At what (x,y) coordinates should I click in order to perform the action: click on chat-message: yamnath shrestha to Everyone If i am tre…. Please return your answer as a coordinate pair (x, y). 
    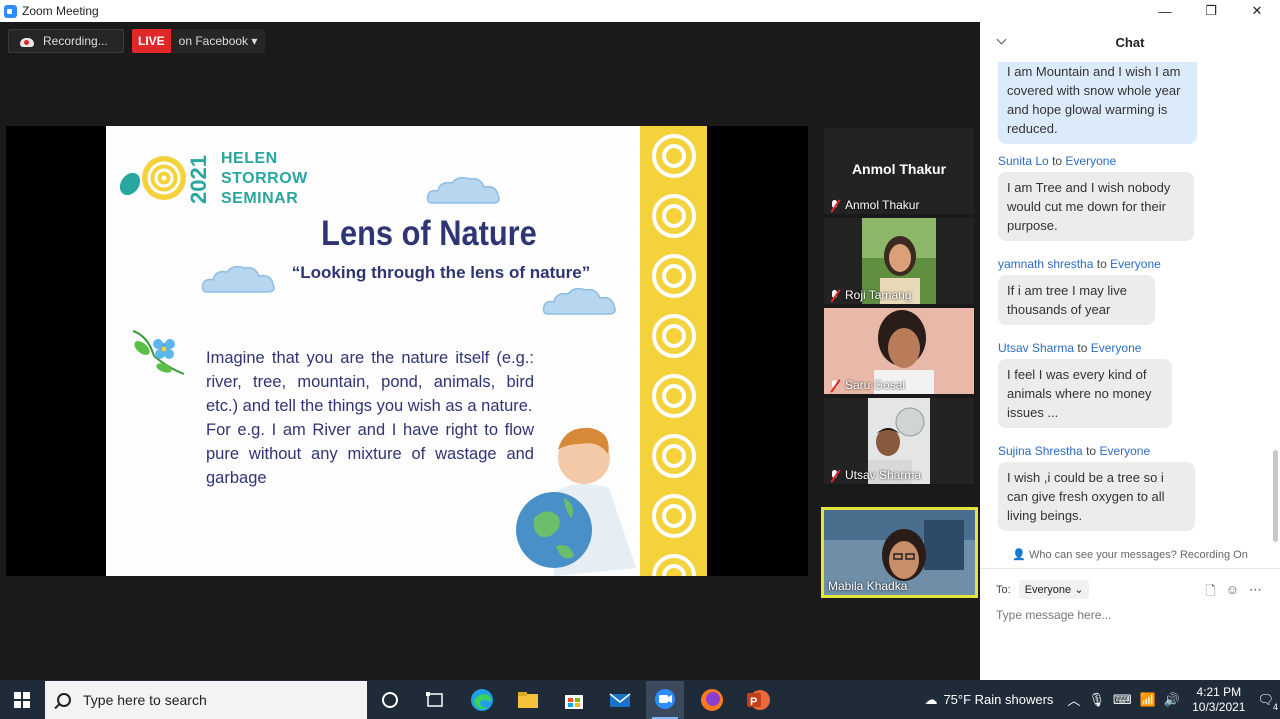
    Looking at the image, I should click on (1079, 291).